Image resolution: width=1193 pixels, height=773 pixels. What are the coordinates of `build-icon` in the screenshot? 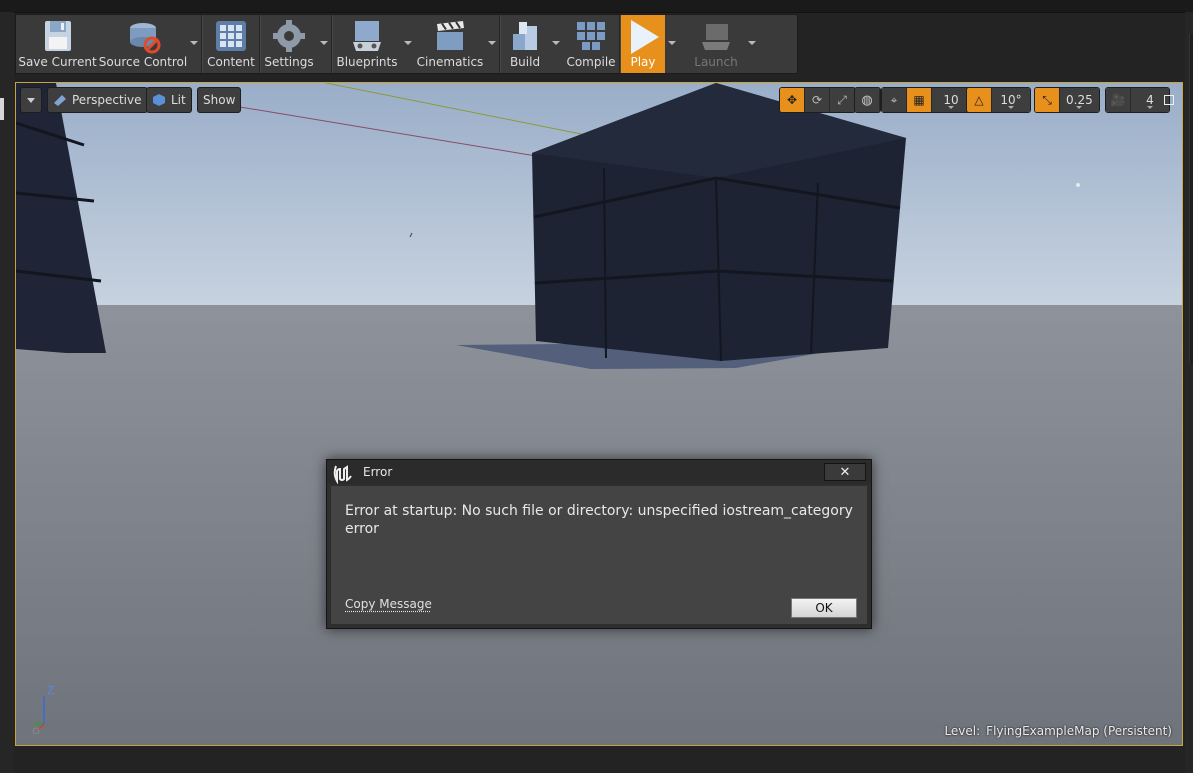 It's located at (525, 36).